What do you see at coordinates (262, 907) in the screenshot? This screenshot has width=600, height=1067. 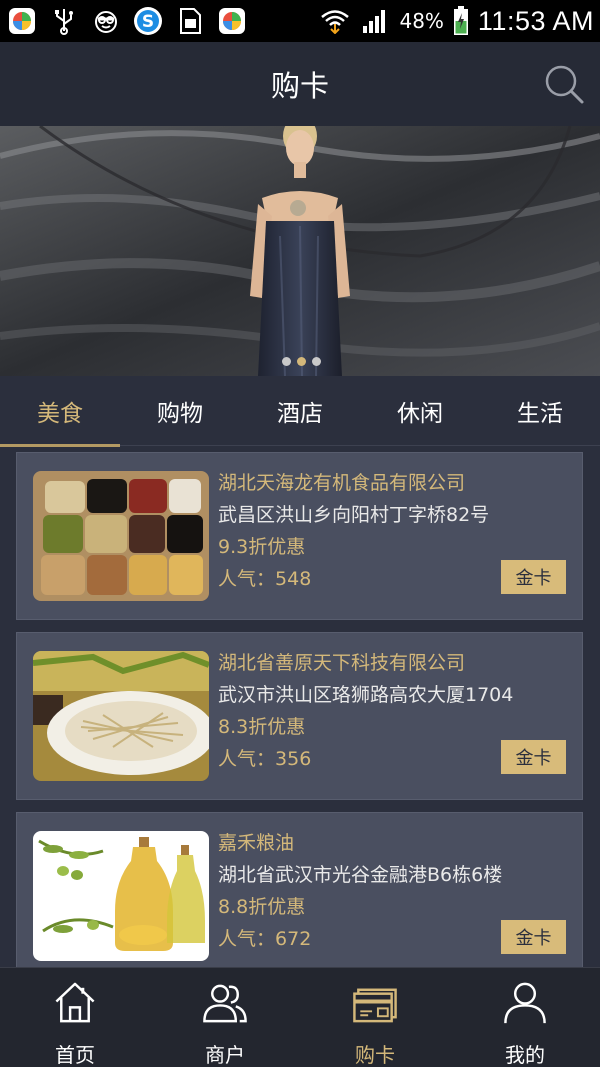 I see `merchant-discount: 8.8折优惠` at bounding box center [262, 907].